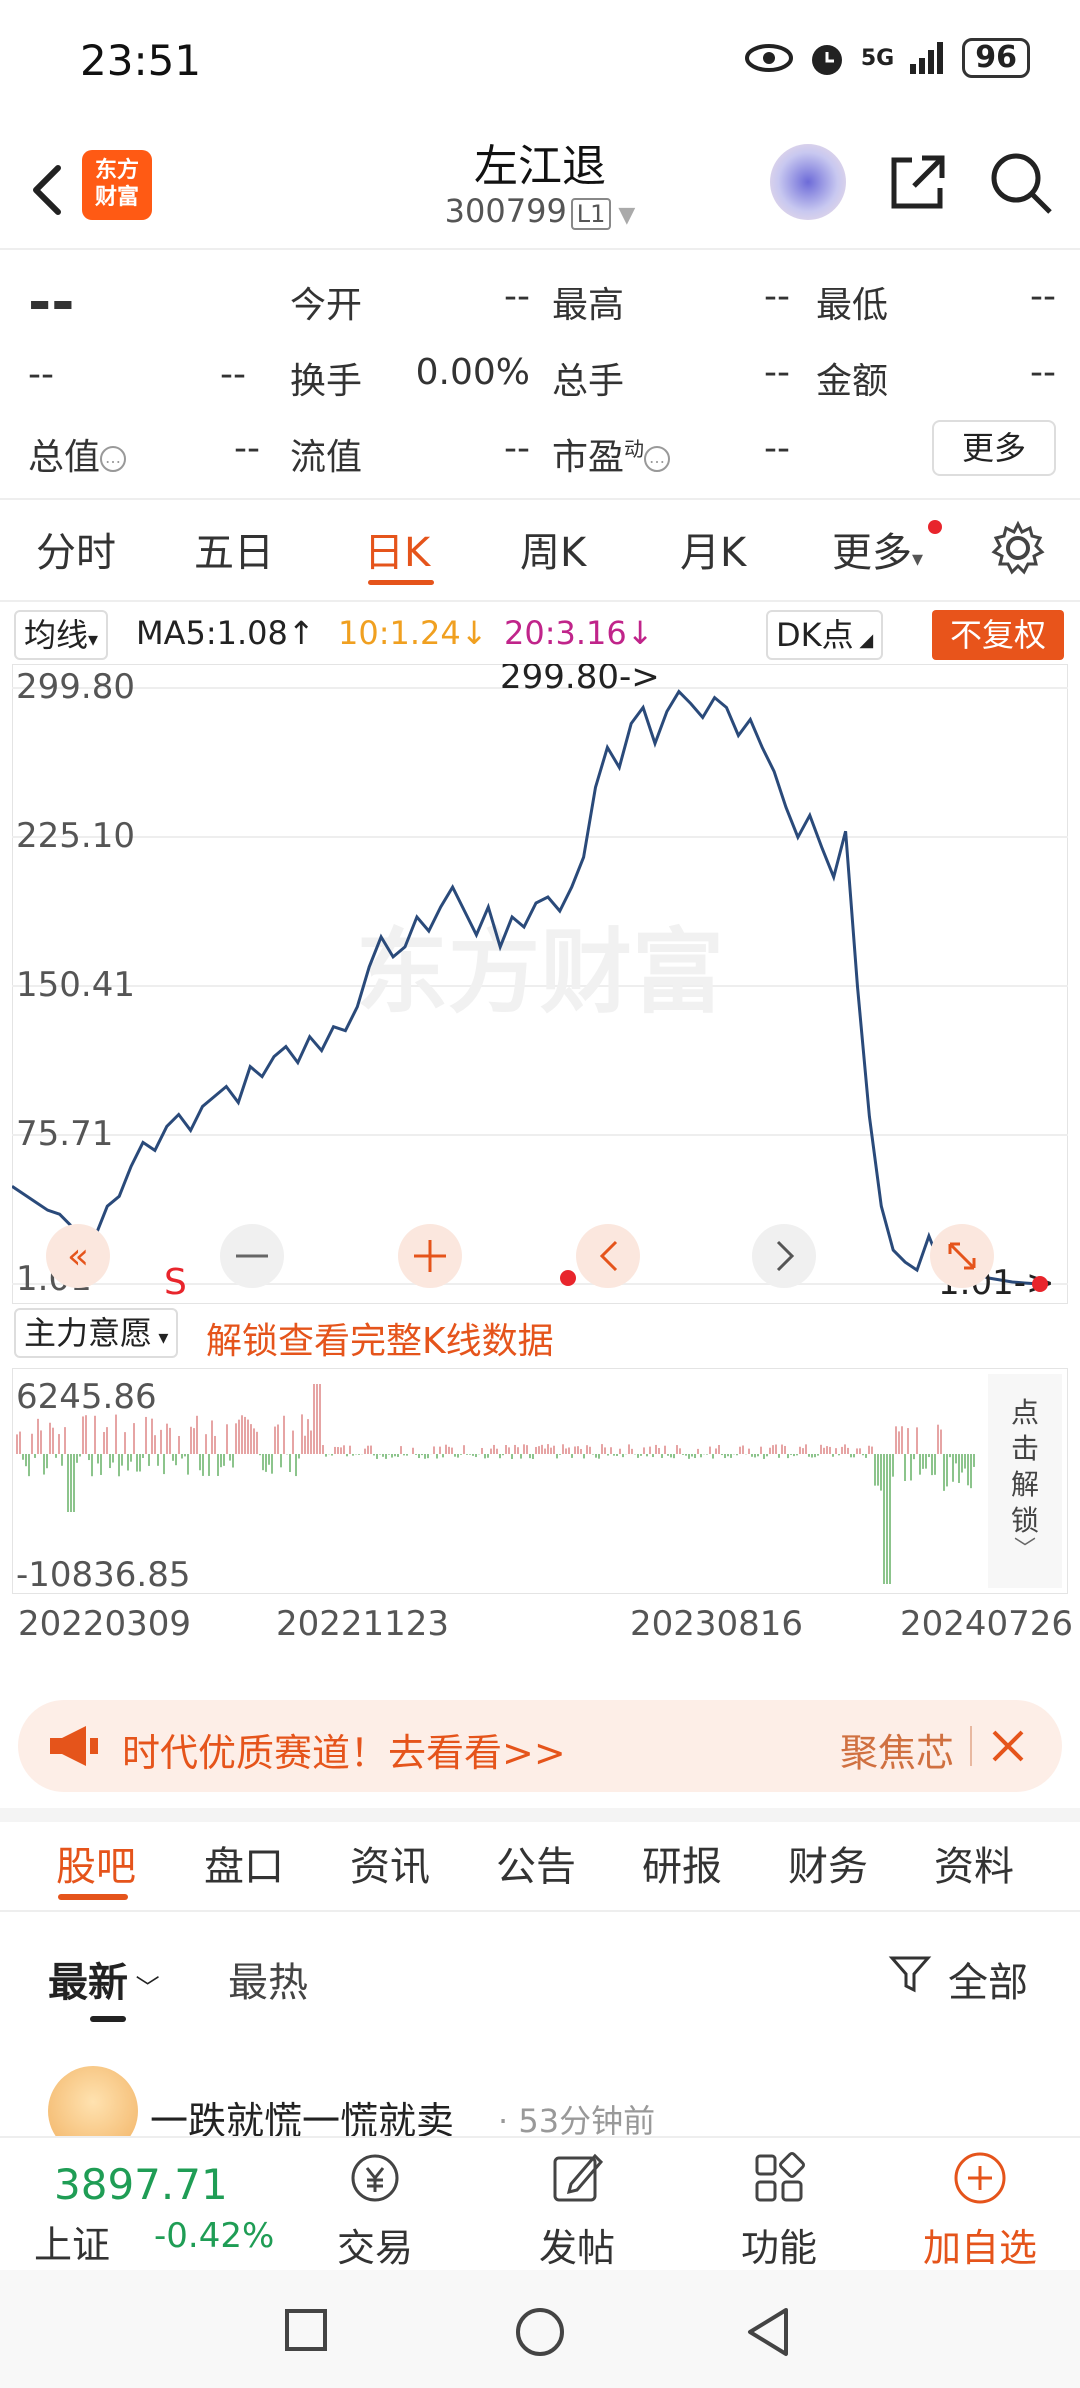 The width and height of the screenshot is (1080, 2388). What do you see at coordinates (375, 2210) in the screenshot?
I see `nav-trade: 交易` at bounding box center [375, 2210].